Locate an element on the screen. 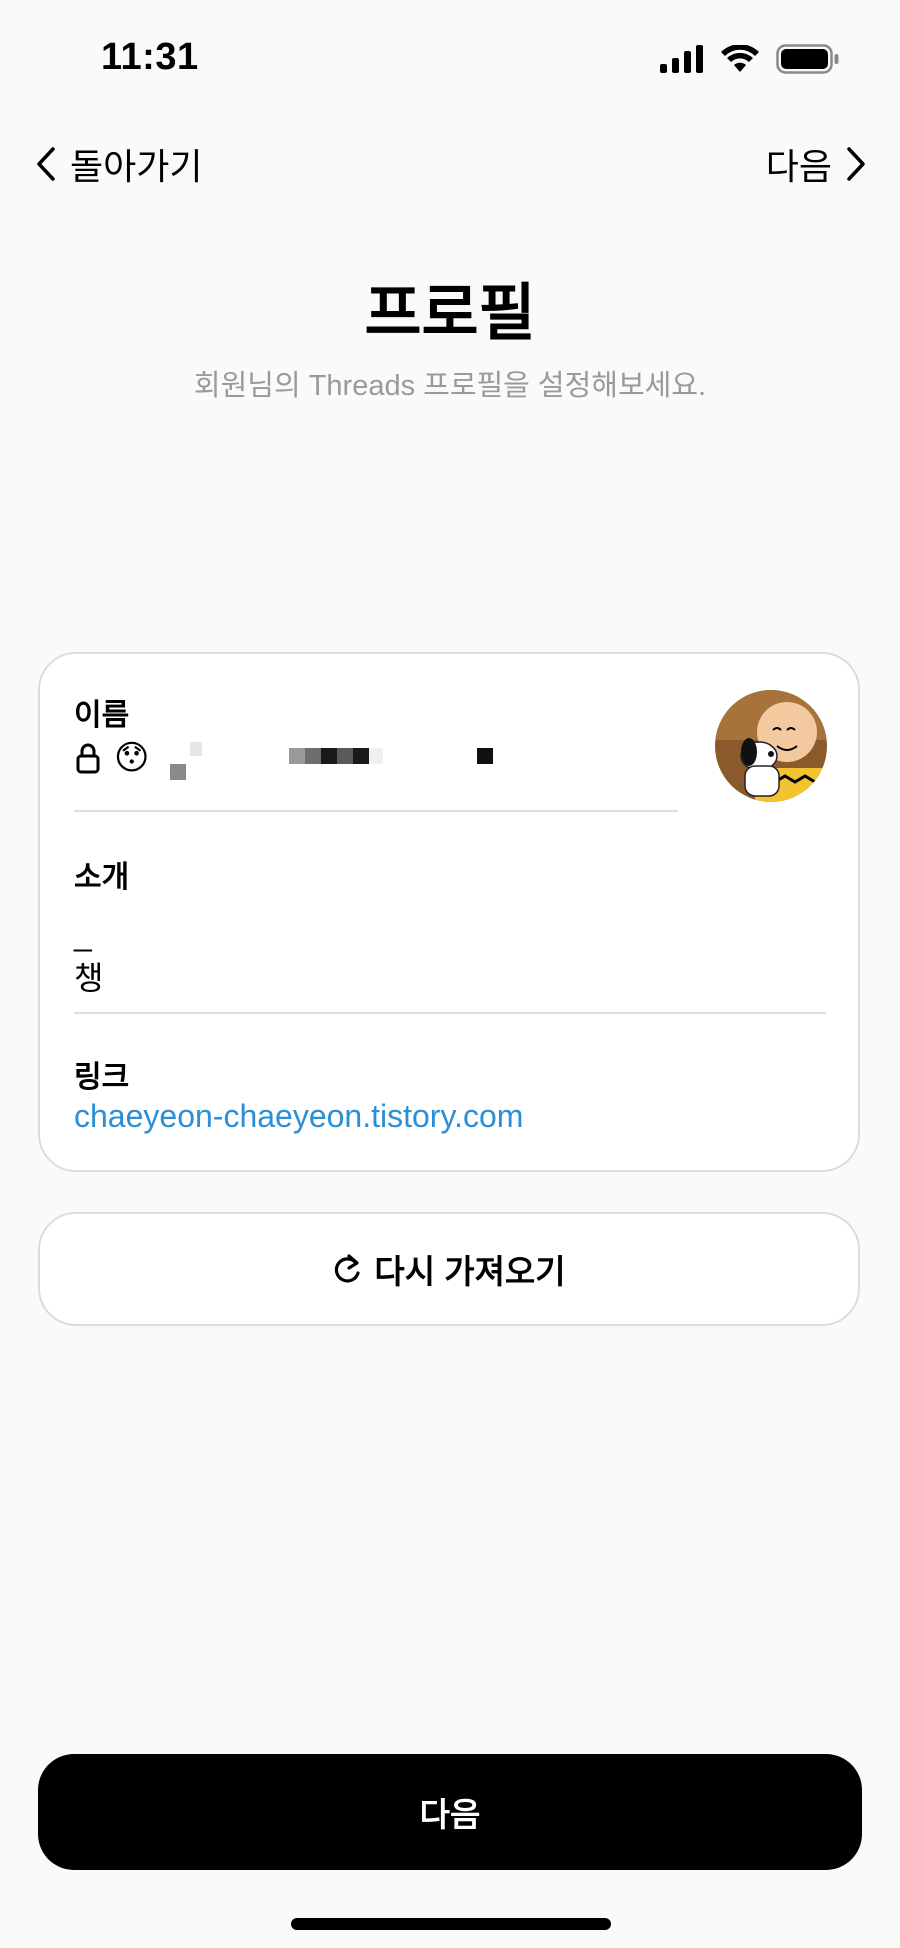  wifi-icon is located at coordinates (740, 58).